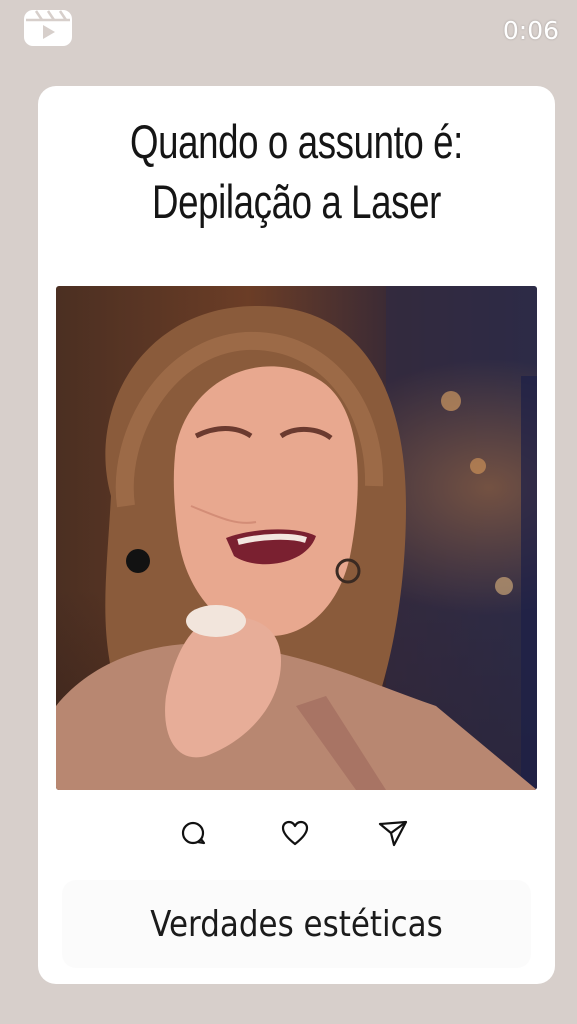 This screenshot has width=577, height=1024. Describe the element at coordinates (296, 201) in the screenshot. I see `post-title-line-2: Depilação a Laser` at that location.